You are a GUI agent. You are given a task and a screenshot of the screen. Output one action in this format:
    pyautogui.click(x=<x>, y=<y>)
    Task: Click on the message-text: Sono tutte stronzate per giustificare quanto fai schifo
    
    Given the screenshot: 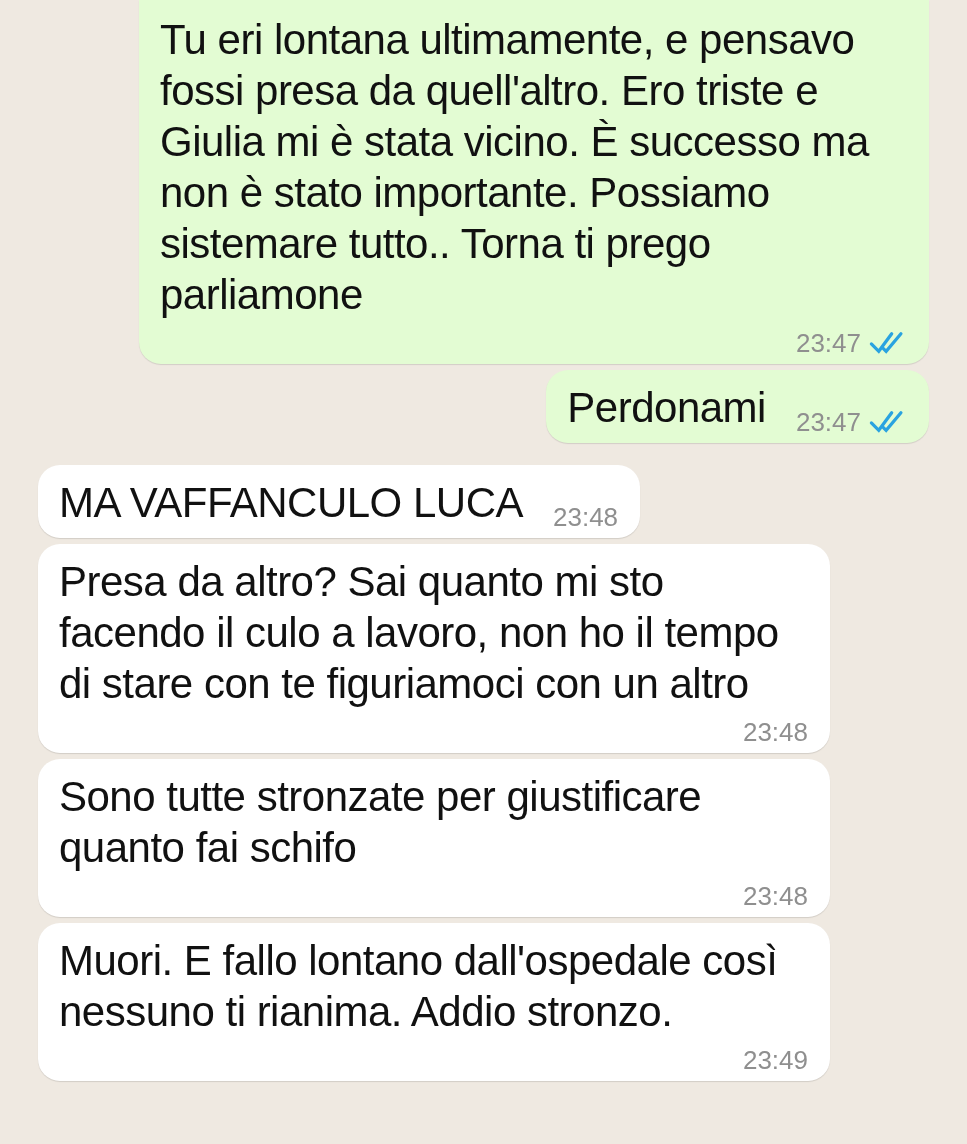 What is the action you would take?
    pyautogui.click(x=381, y=822)
    